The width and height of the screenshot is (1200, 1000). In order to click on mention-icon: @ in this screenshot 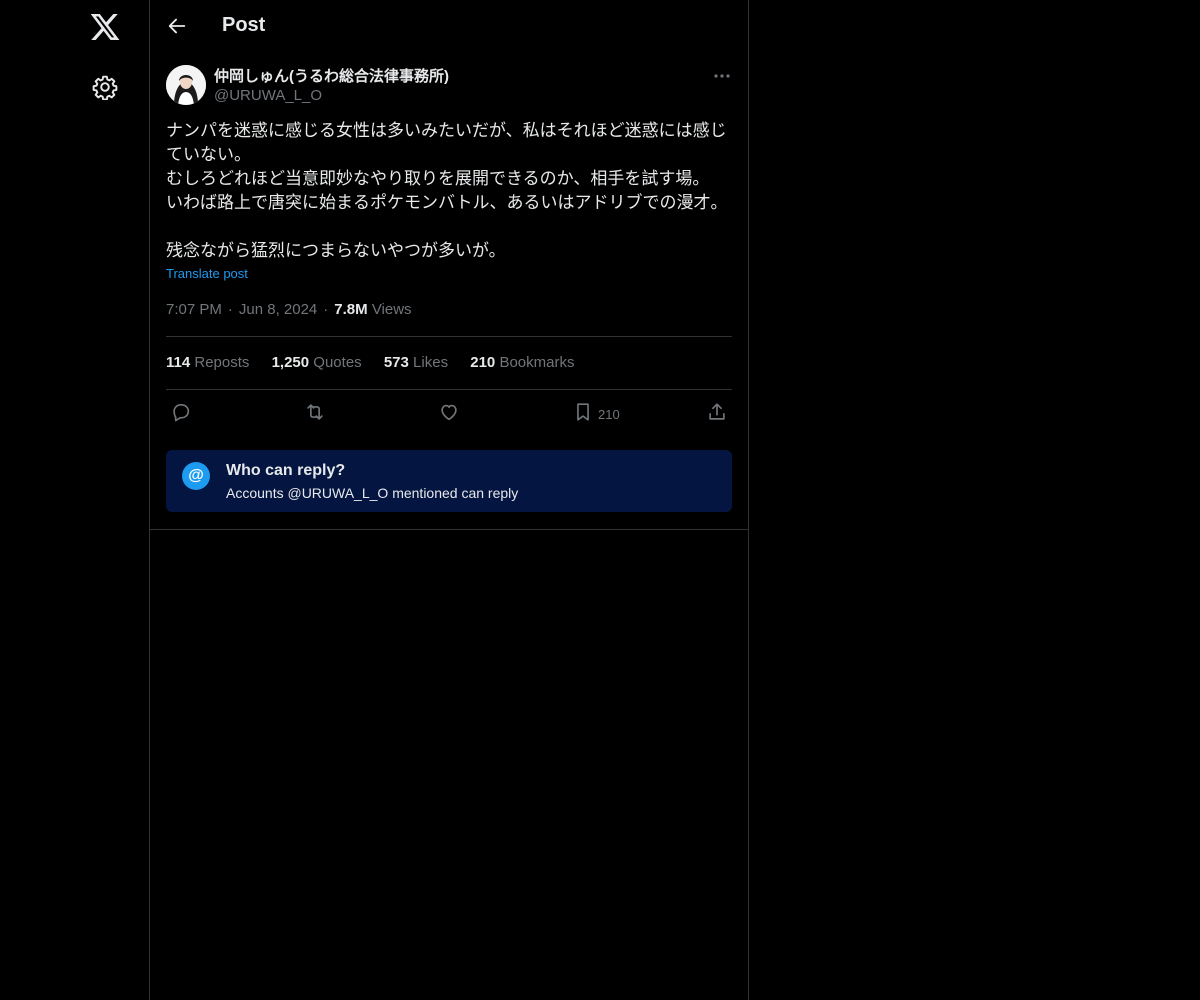, I will do `click(196, 476)`.